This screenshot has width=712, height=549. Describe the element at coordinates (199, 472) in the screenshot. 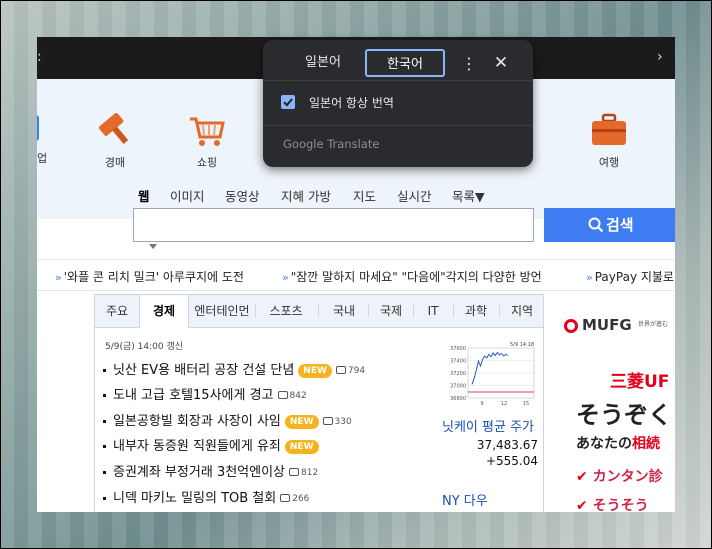

I see `headline-text: 증권계좌 부정거래 3천억엔이상` at that location.